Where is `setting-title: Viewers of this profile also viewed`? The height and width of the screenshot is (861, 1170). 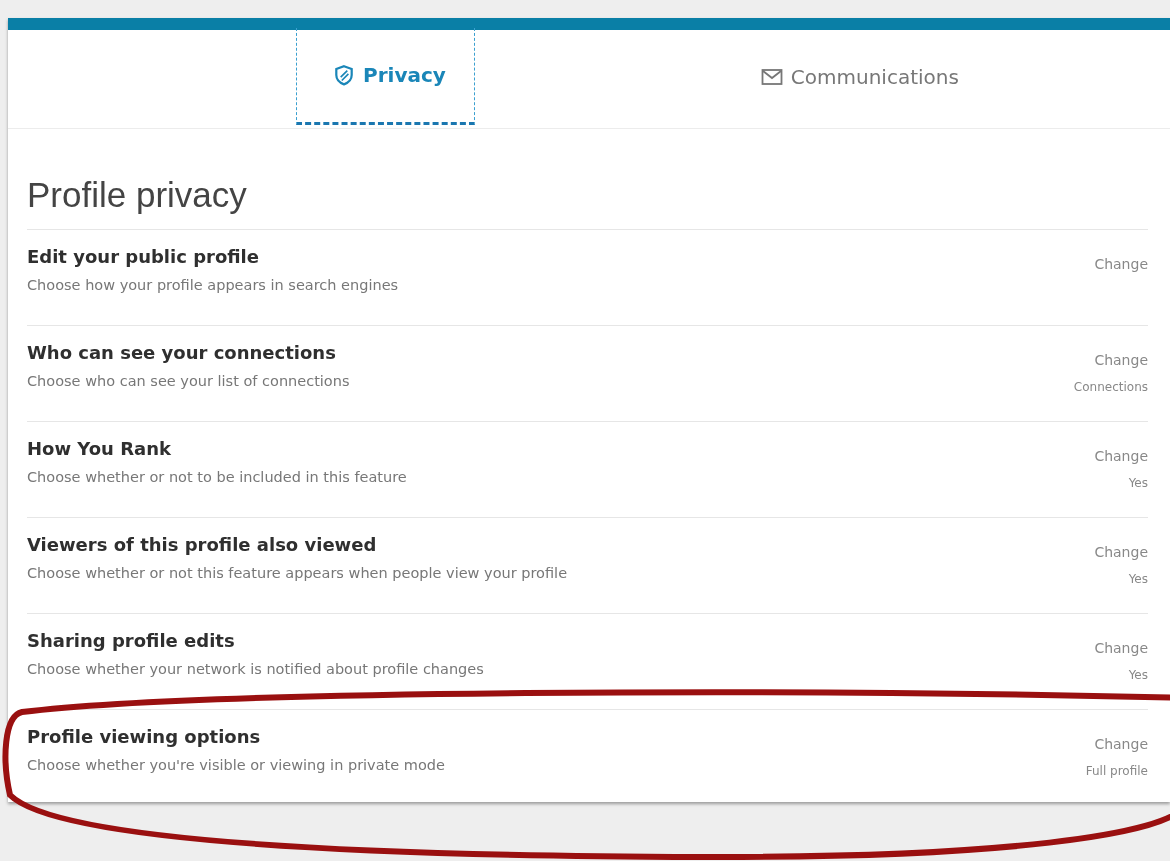 setting-title: Viewers of this profile also viewed is located at coordinates (202, 544).